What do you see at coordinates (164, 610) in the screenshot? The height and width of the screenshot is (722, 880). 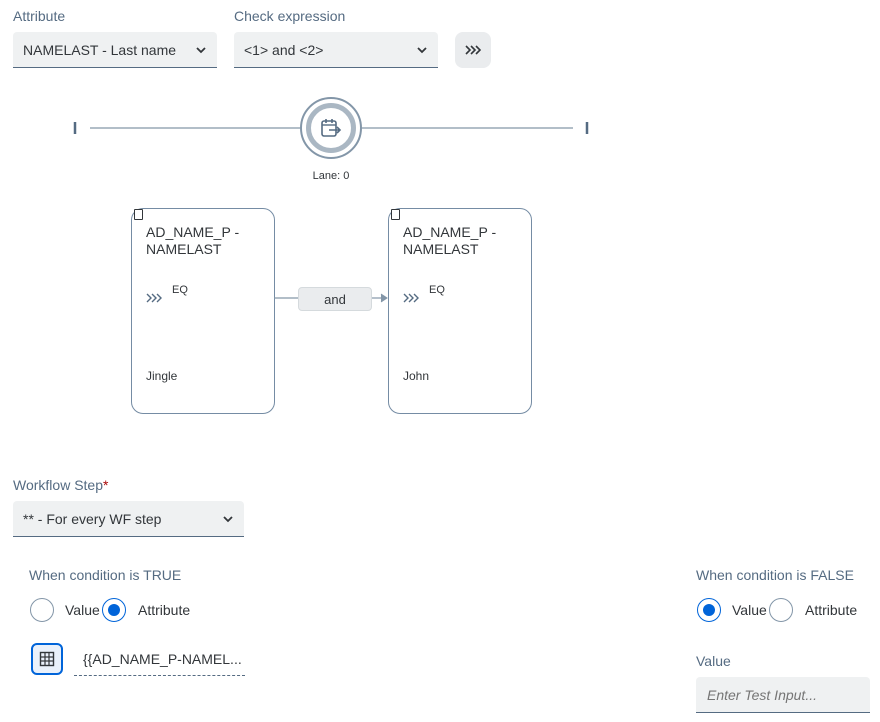 I see `when-true-attribute-option-label: Attribute` at bounding box center [164, 610].